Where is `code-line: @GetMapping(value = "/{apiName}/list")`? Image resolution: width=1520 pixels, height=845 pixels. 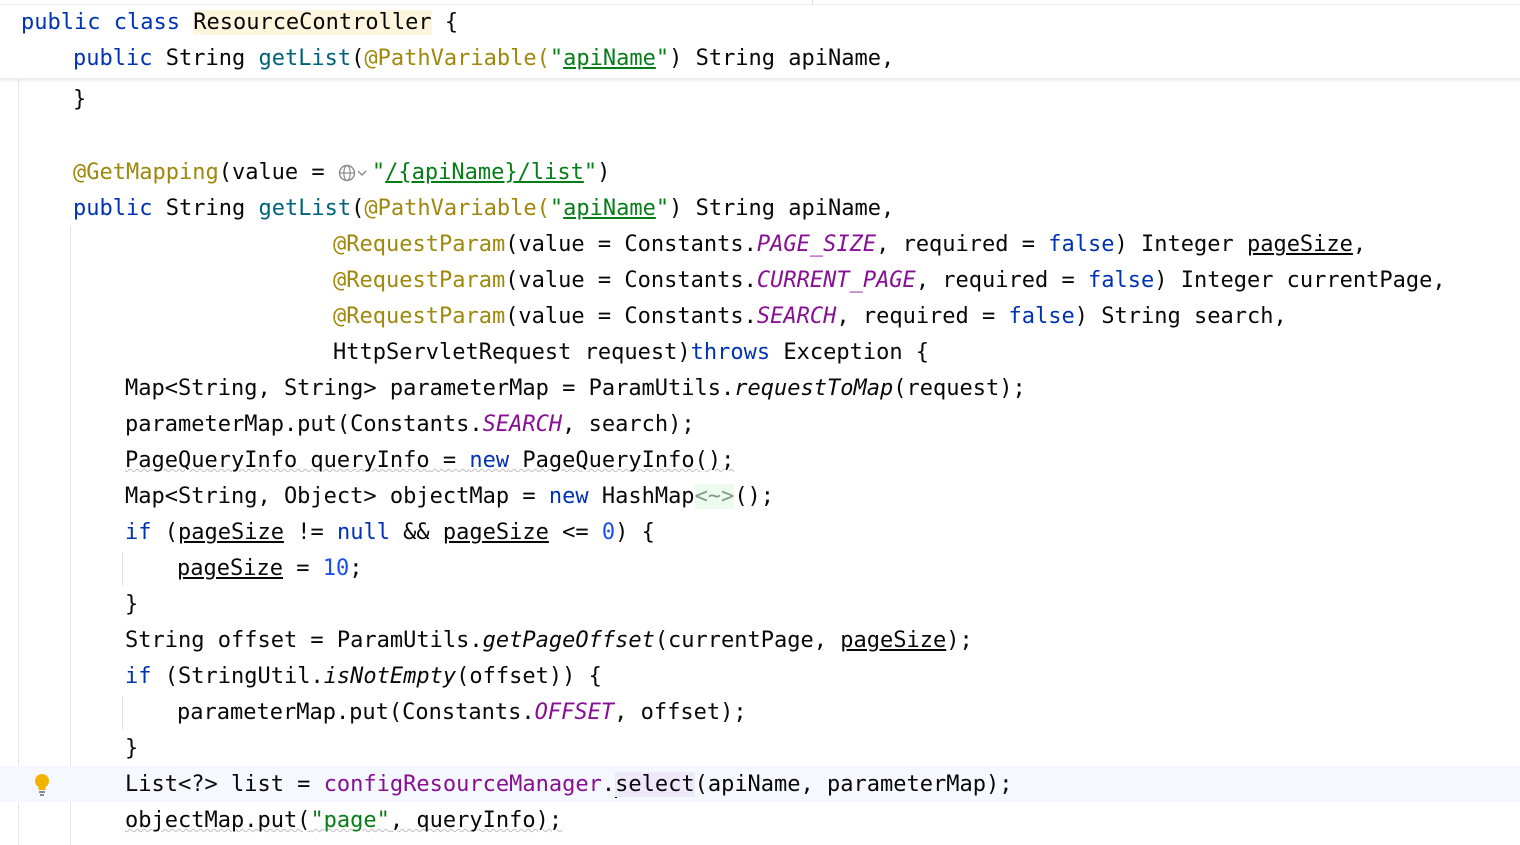
code-line: @GetMapping(value = "/{apiName}/list") is located at coordinates (341, 173).